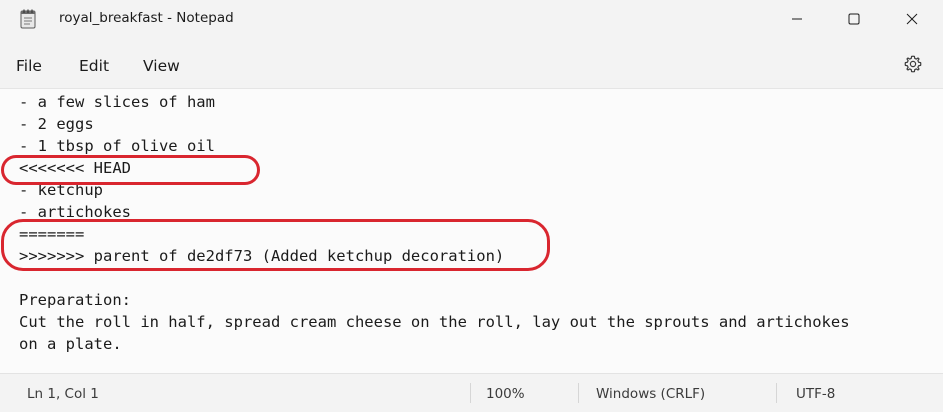 Image resolution: width=943 pixels, height=412 pixels. I want to click on editor-line: Preparation:, so click(75, 300).